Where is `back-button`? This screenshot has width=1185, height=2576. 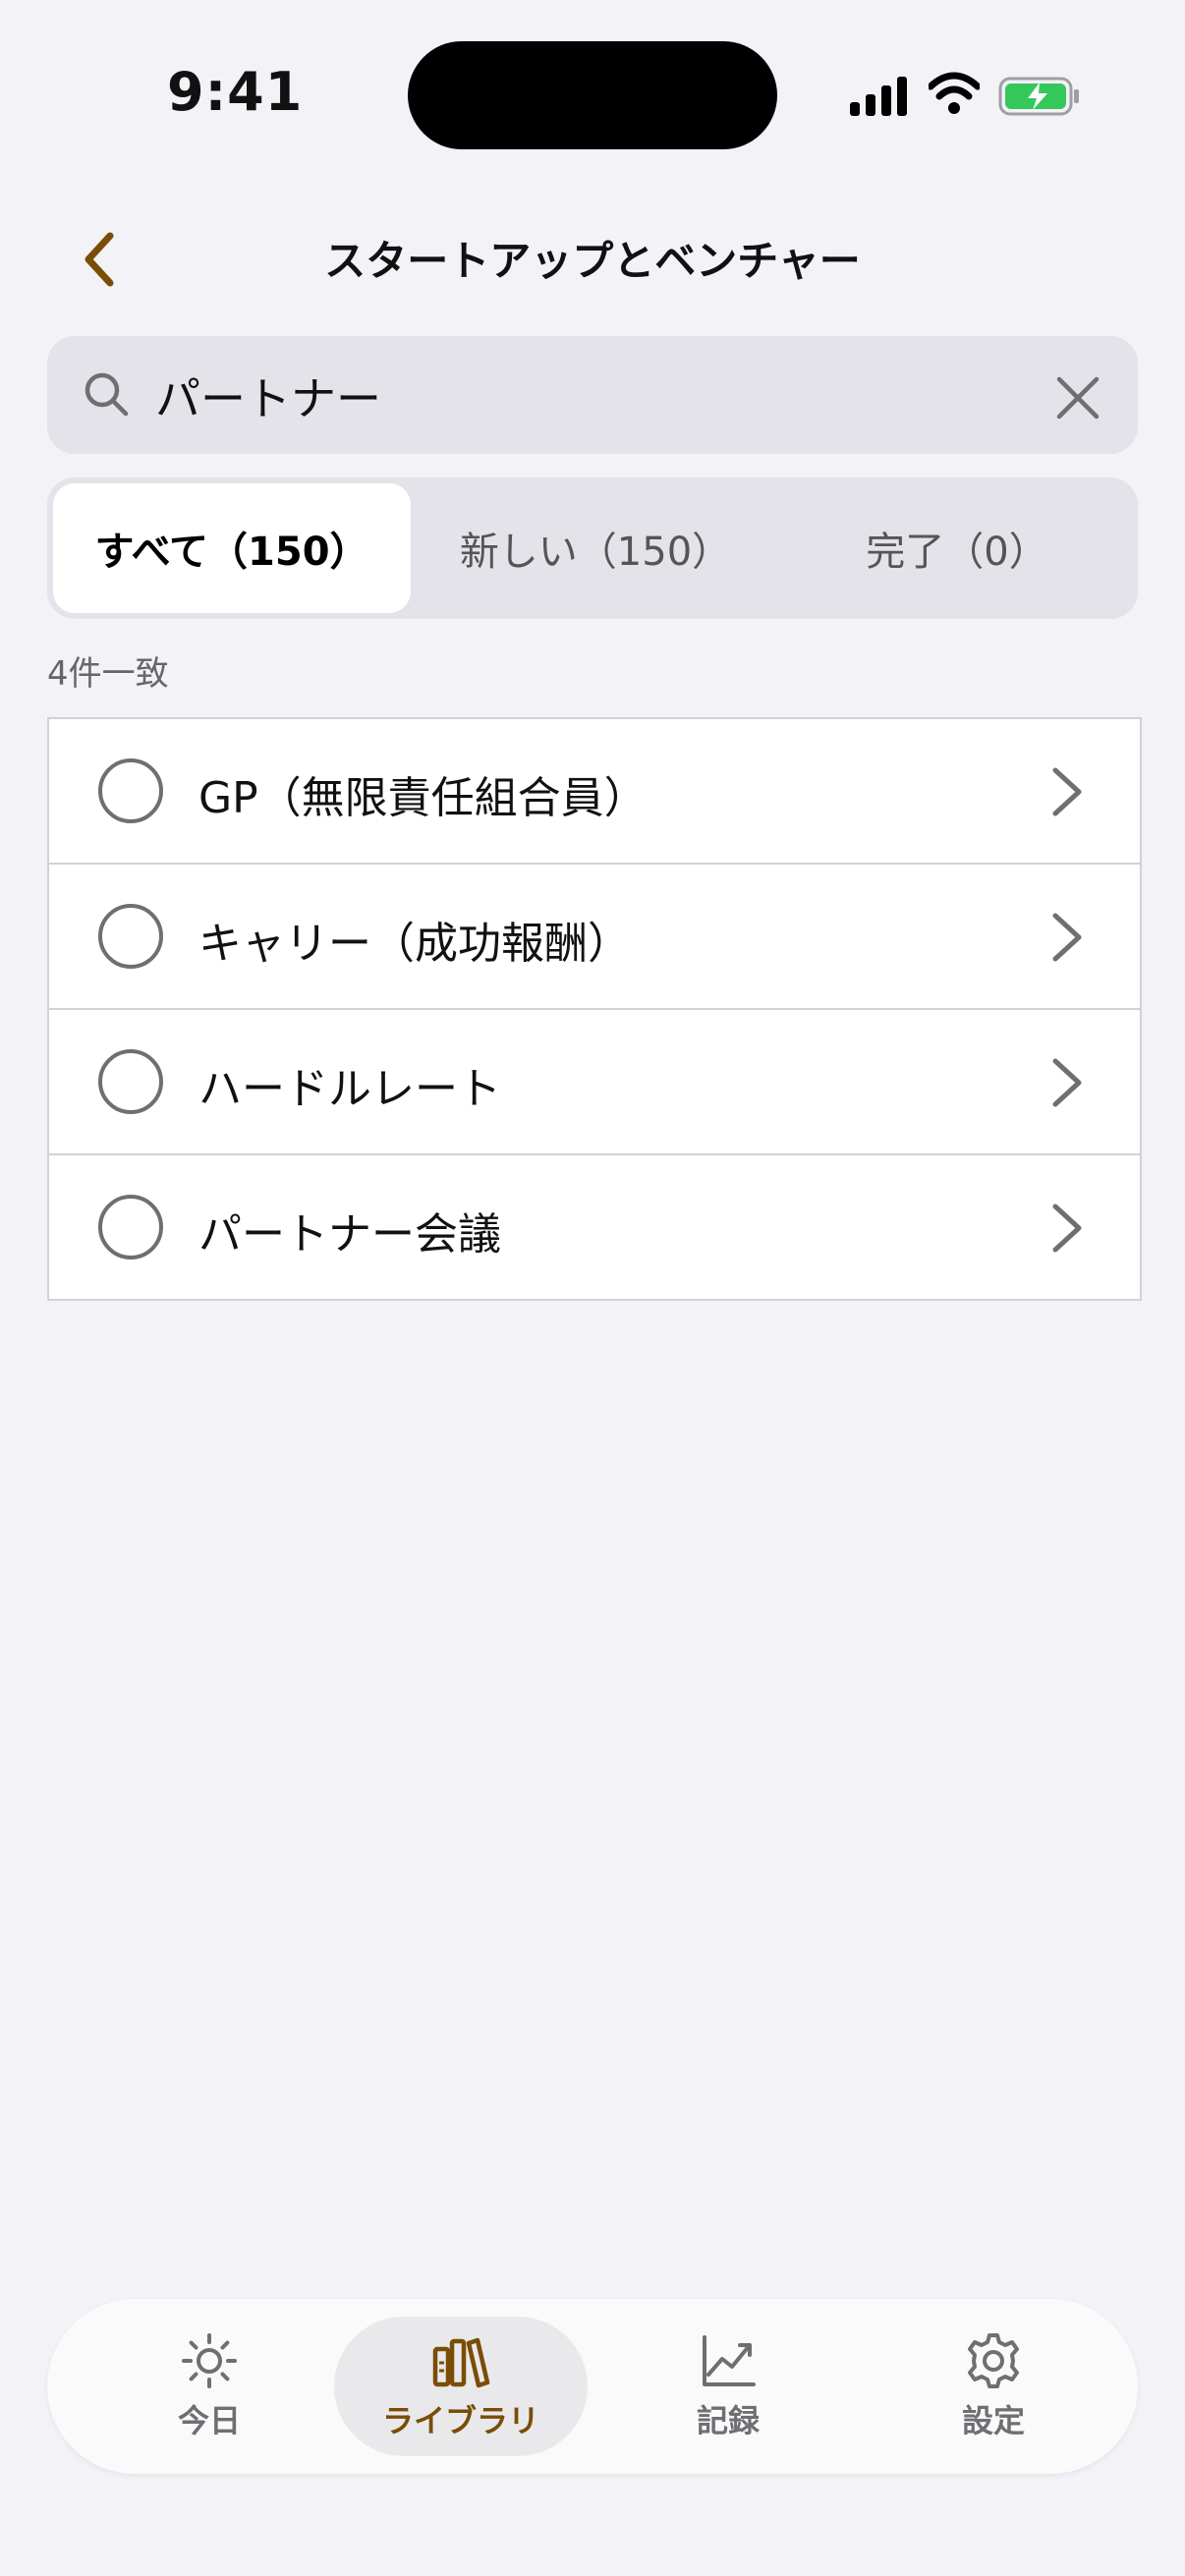
back-button is located at coordinates (99, 259).